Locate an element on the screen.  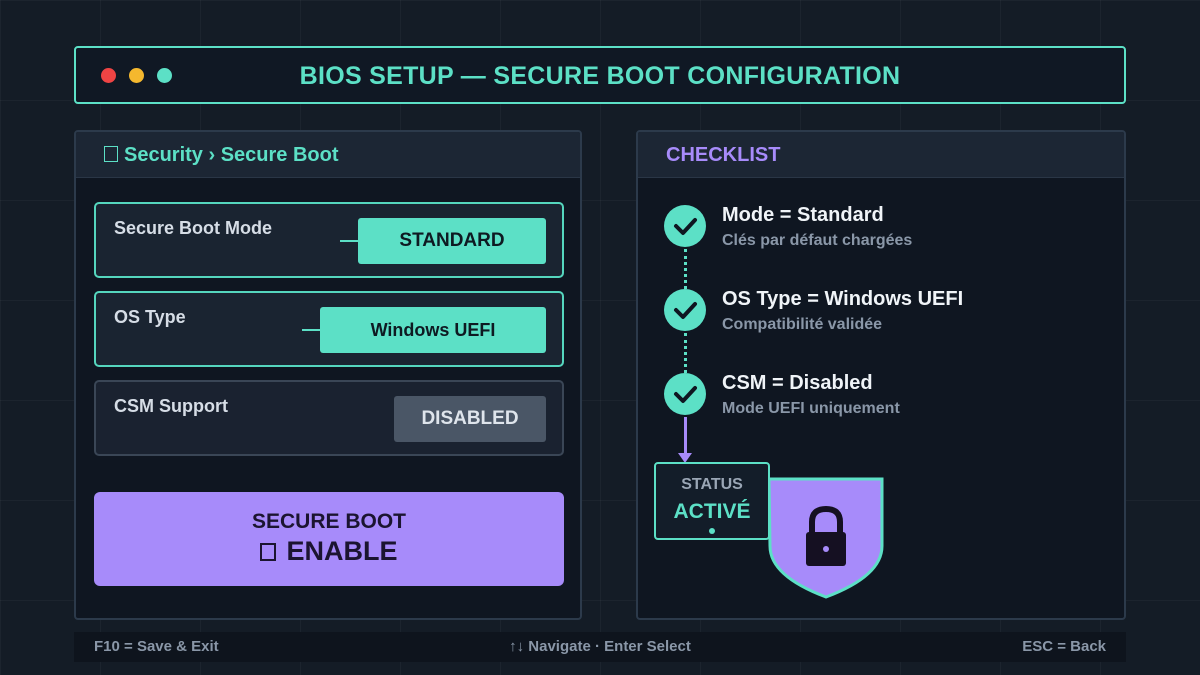
setting-row-os-type: OS Type Windows UEFI is located at coordinates (329, 329).